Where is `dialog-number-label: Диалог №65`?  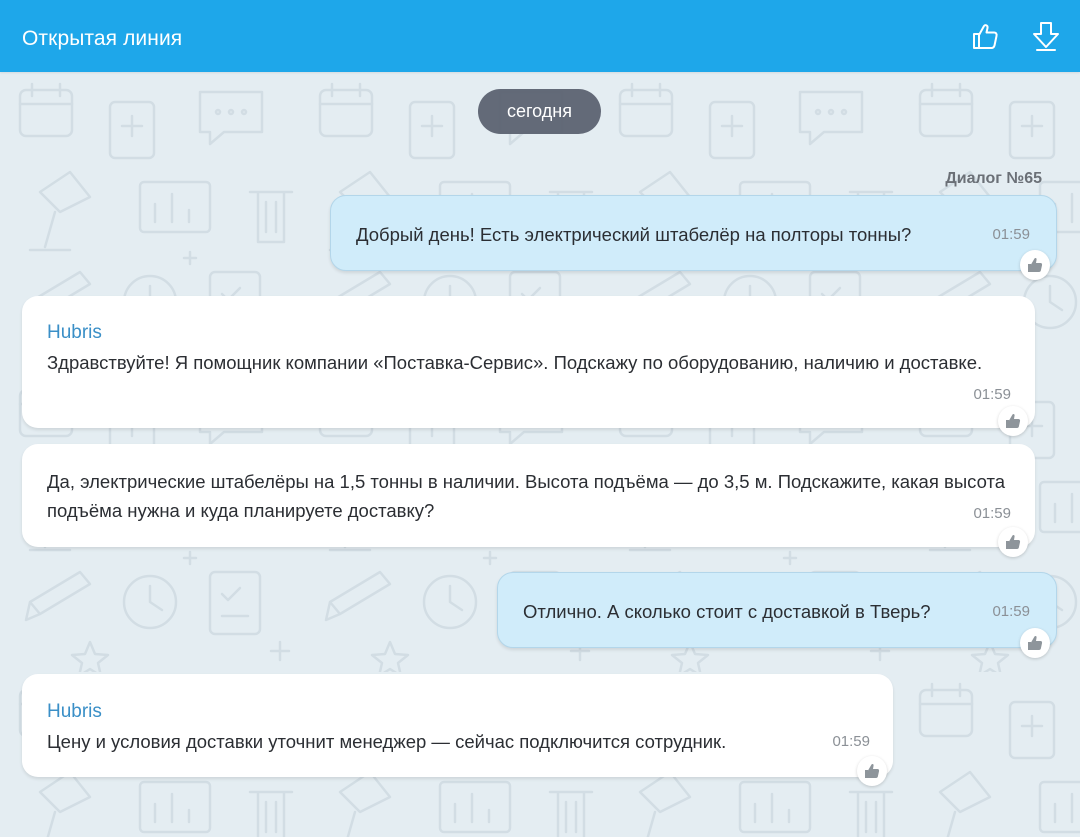 dialog-number-label: Диалог №65 is located at coordinates (993, 178).